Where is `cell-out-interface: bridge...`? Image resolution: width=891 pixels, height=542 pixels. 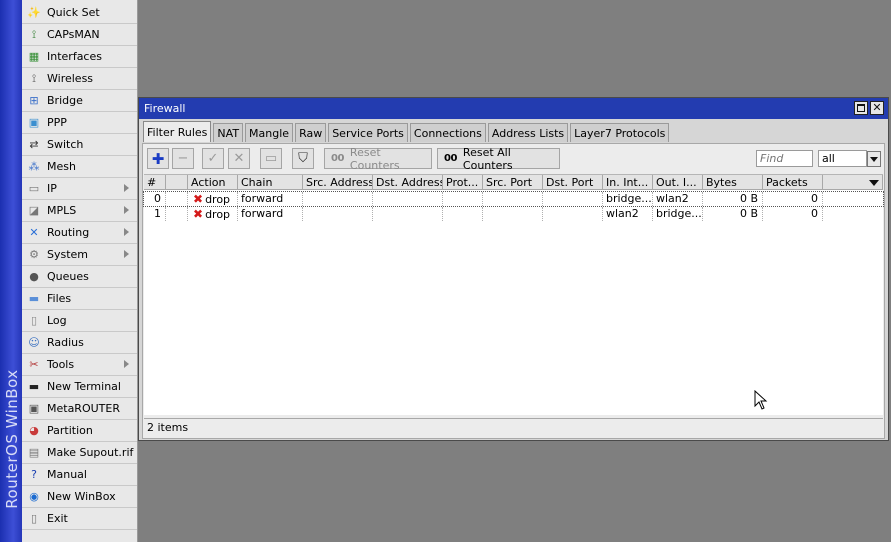
cell-out-interface: bridge... is located at coordinates (678, 214).